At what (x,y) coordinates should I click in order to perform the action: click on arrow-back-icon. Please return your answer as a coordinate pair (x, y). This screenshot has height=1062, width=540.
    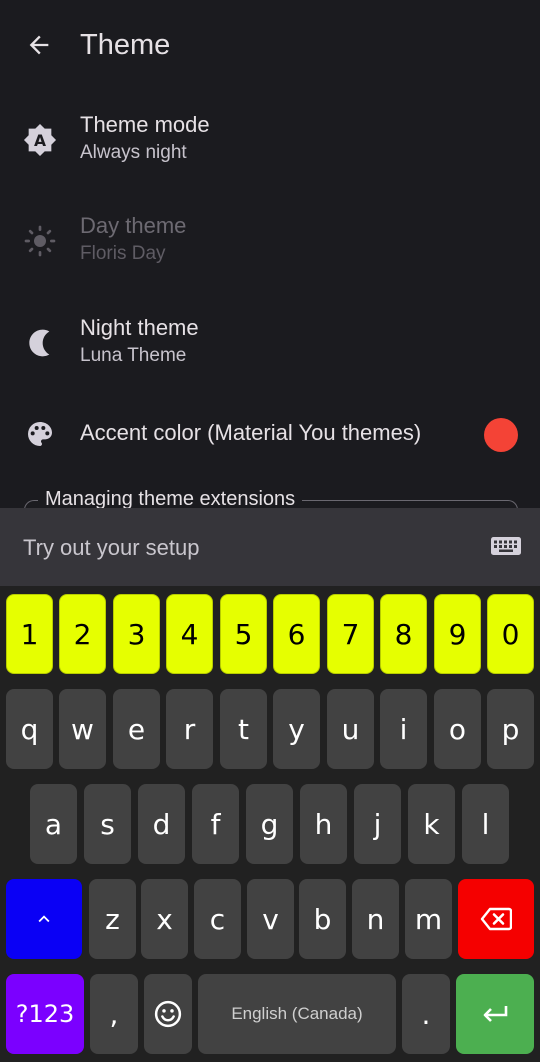
    Looking at the image, I should click on (39, 45).